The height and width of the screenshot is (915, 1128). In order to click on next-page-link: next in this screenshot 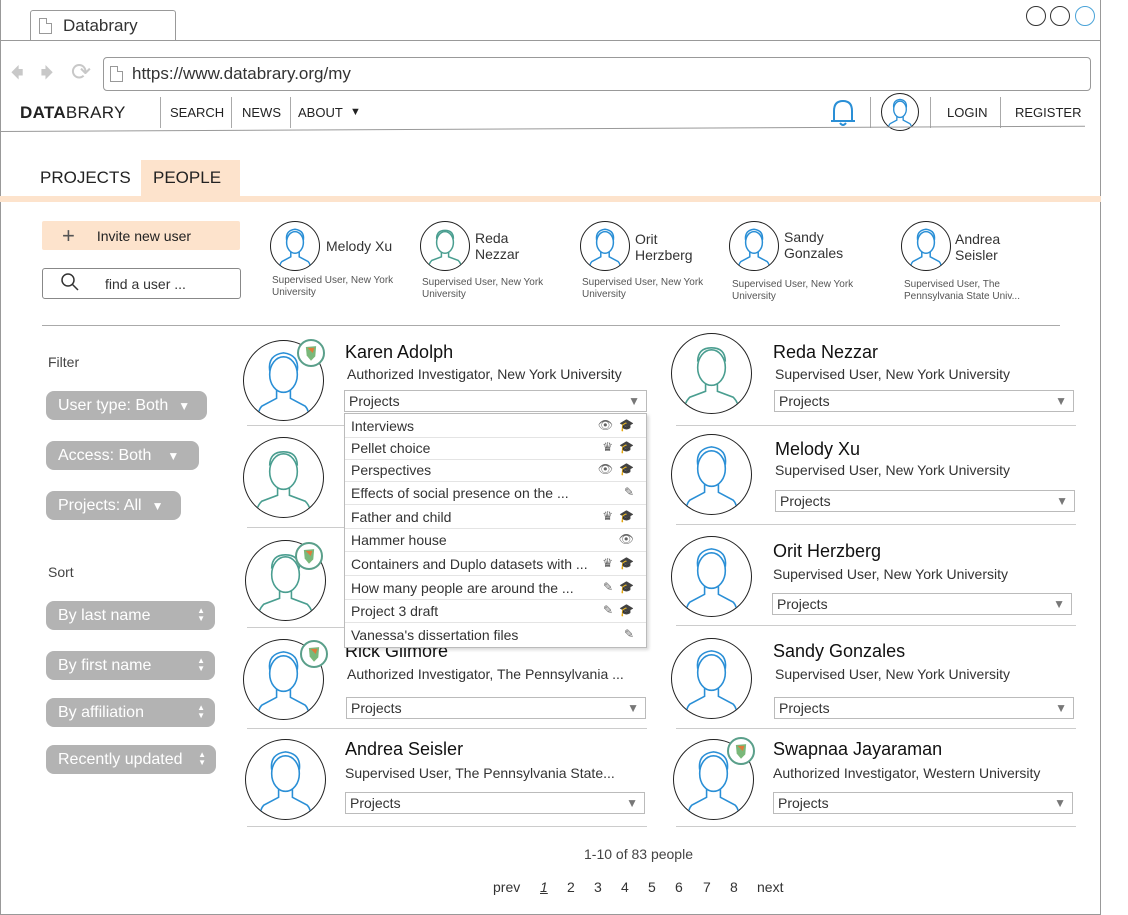, I will do `click(770, 887)`.